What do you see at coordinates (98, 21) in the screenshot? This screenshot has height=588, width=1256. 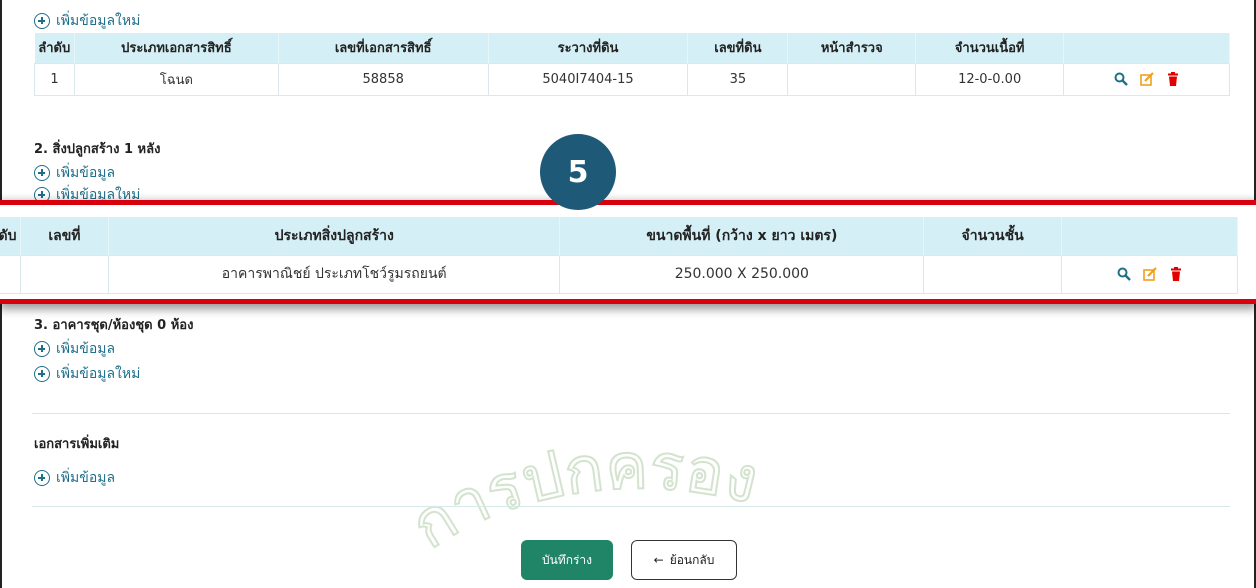 I see `add-new-land-doc-label: เพิ่มข้อมูลใหม่` at bounding box center [98, 21].